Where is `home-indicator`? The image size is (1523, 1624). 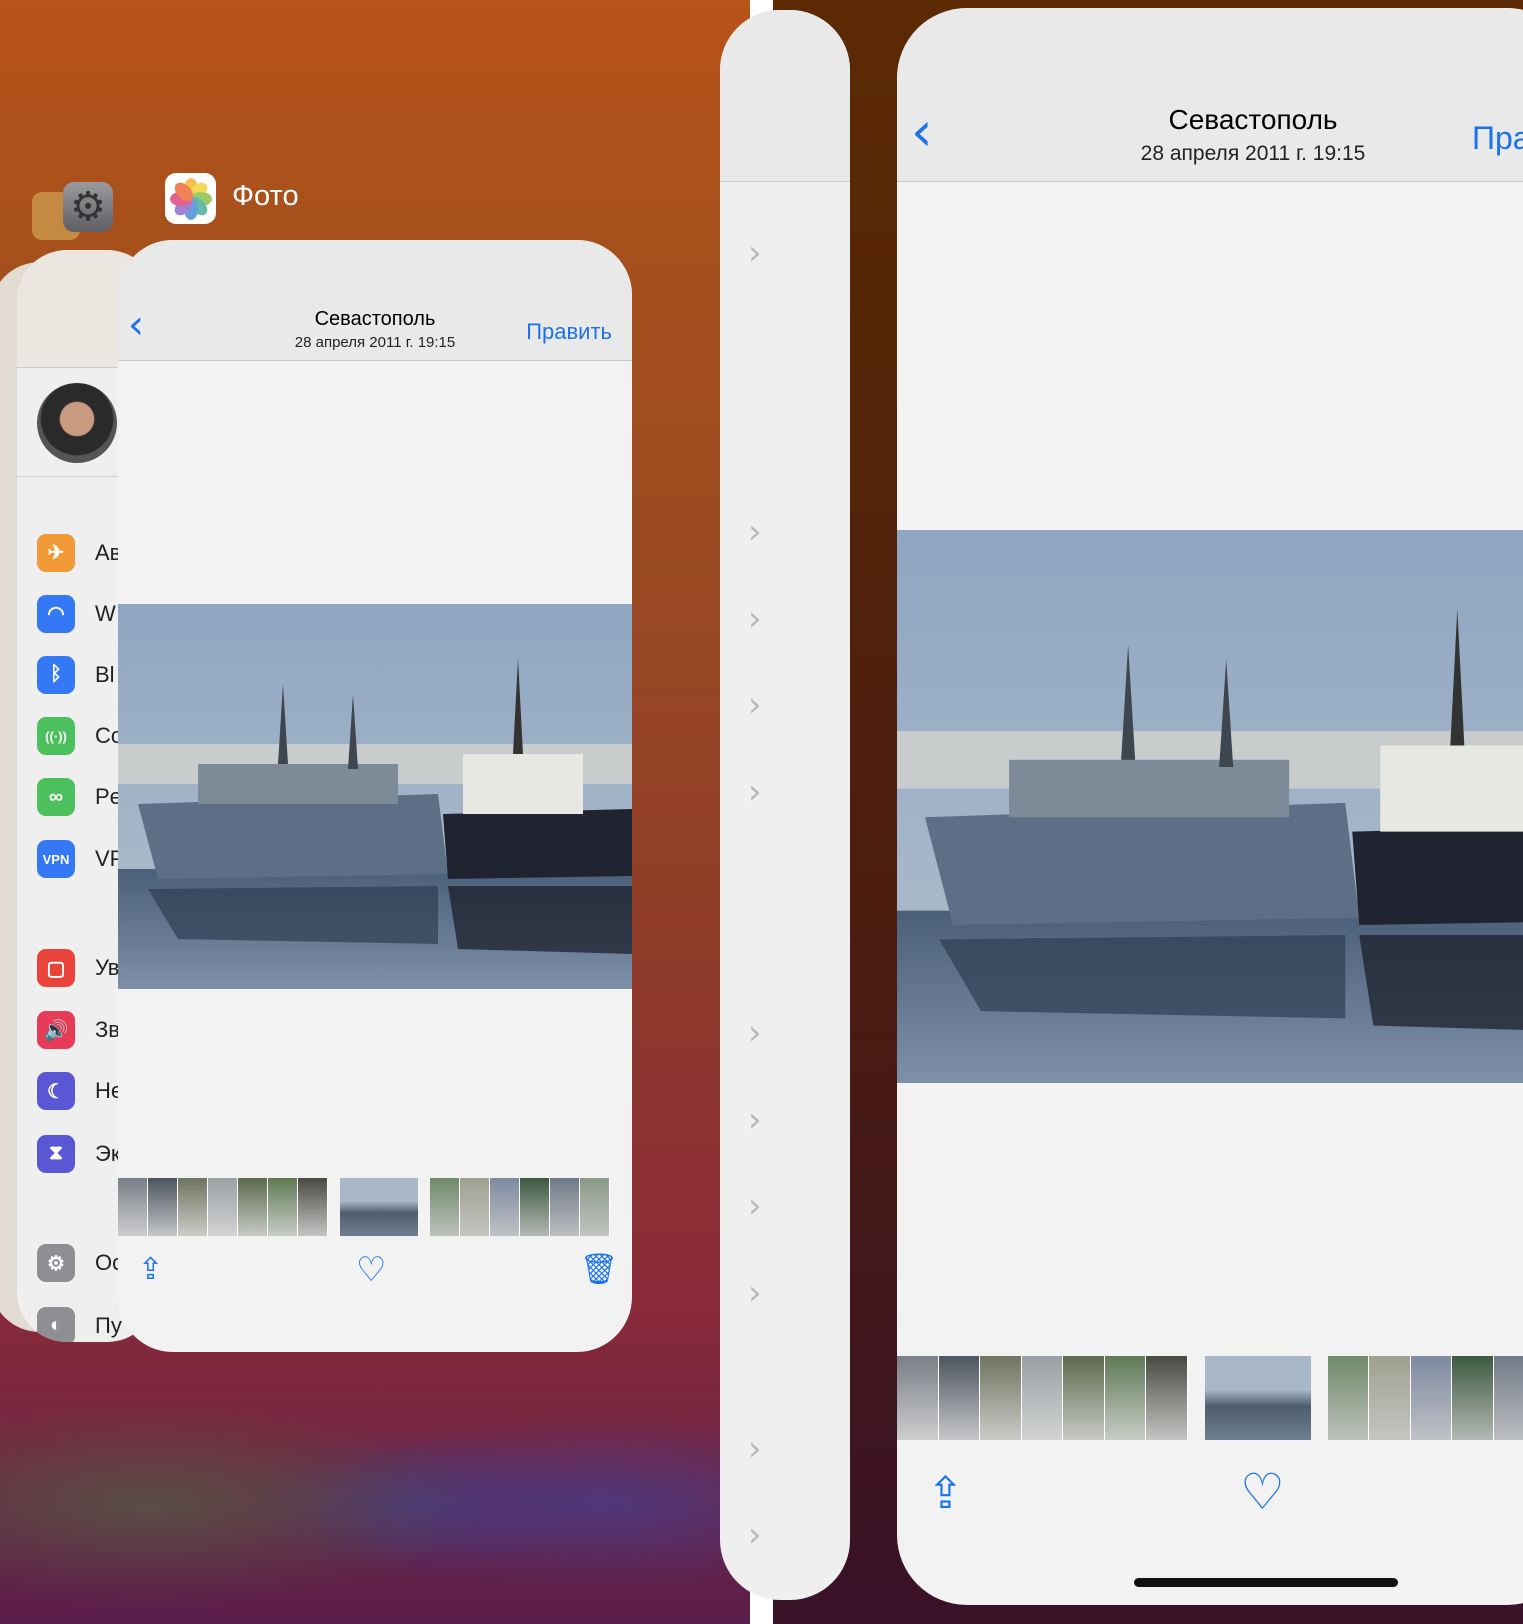
home-indicator is located at coordinates (1266, 1582).